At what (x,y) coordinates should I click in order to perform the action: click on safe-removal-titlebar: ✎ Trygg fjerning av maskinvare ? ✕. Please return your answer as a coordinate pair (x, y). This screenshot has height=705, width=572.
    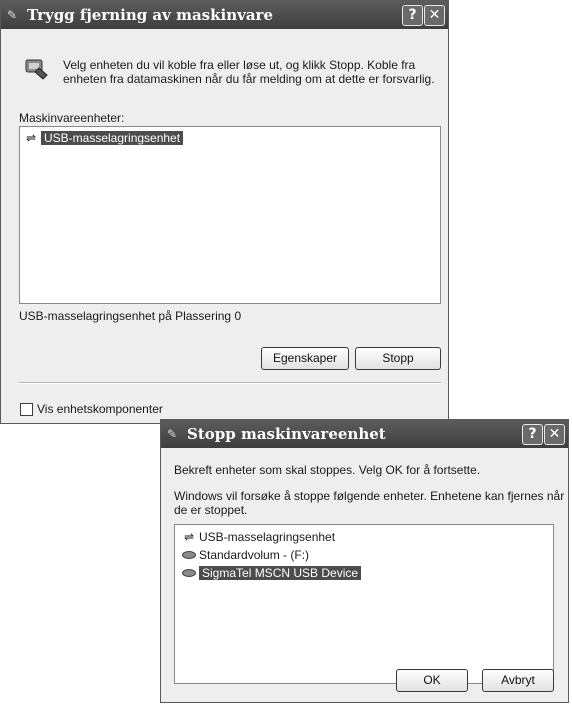
    Looking at the image, I should click on (224, 15).